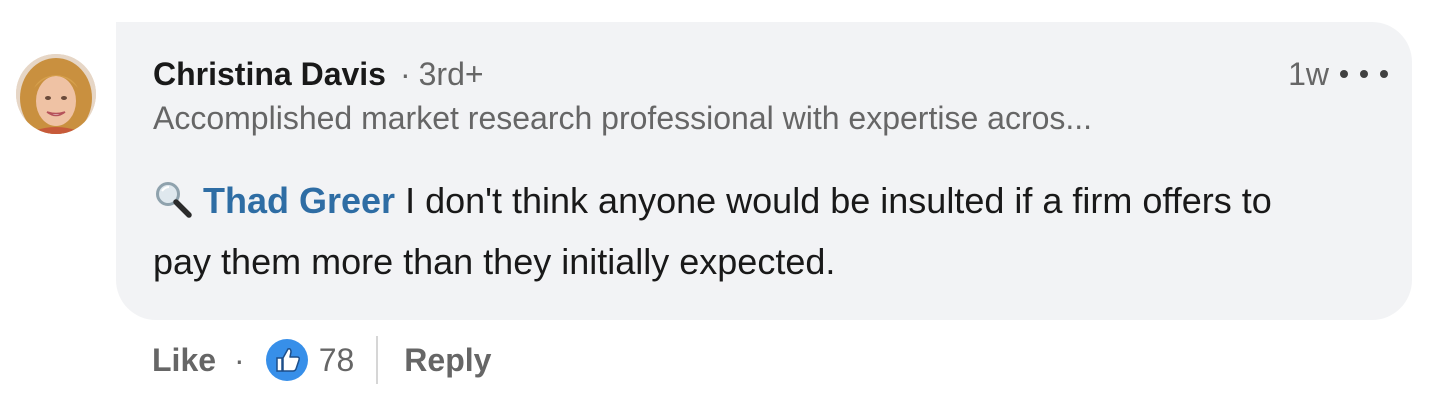 This screenshot has height=412, width=1436. I want to click on author-name: Christina Davis, so click(269, 74).